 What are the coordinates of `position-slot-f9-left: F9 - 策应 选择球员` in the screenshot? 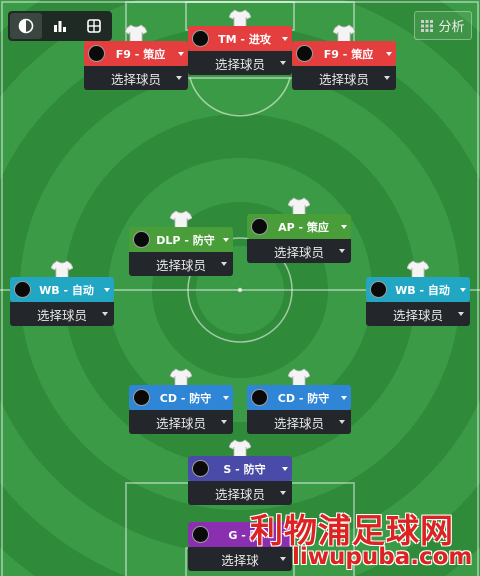 It's located at (136, 57).